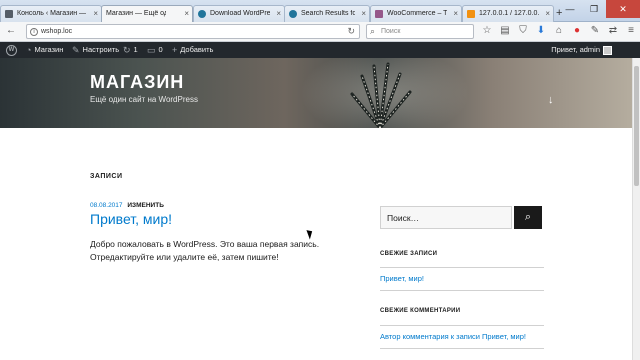  Describe the element at coordinates (505, 30) in the screenshot. I see `reading-list-icon: ▤` at that location.